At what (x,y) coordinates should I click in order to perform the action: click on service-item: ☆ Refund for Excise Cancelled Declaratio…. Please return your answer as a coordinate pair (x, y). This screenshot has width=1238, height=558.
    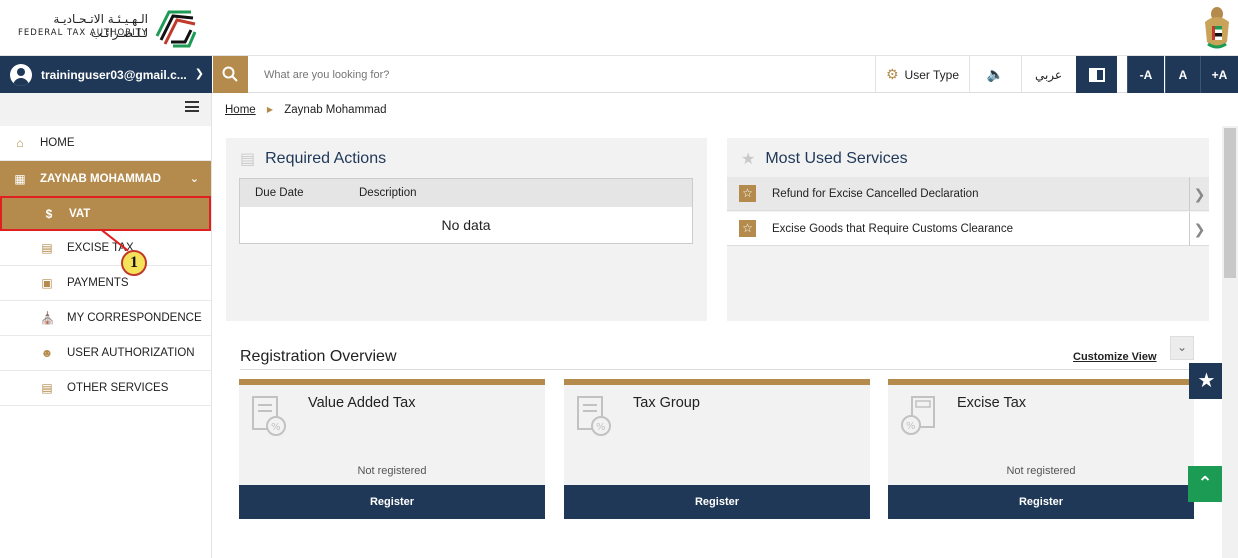
    Looking at the image, I should click on (968, 194).